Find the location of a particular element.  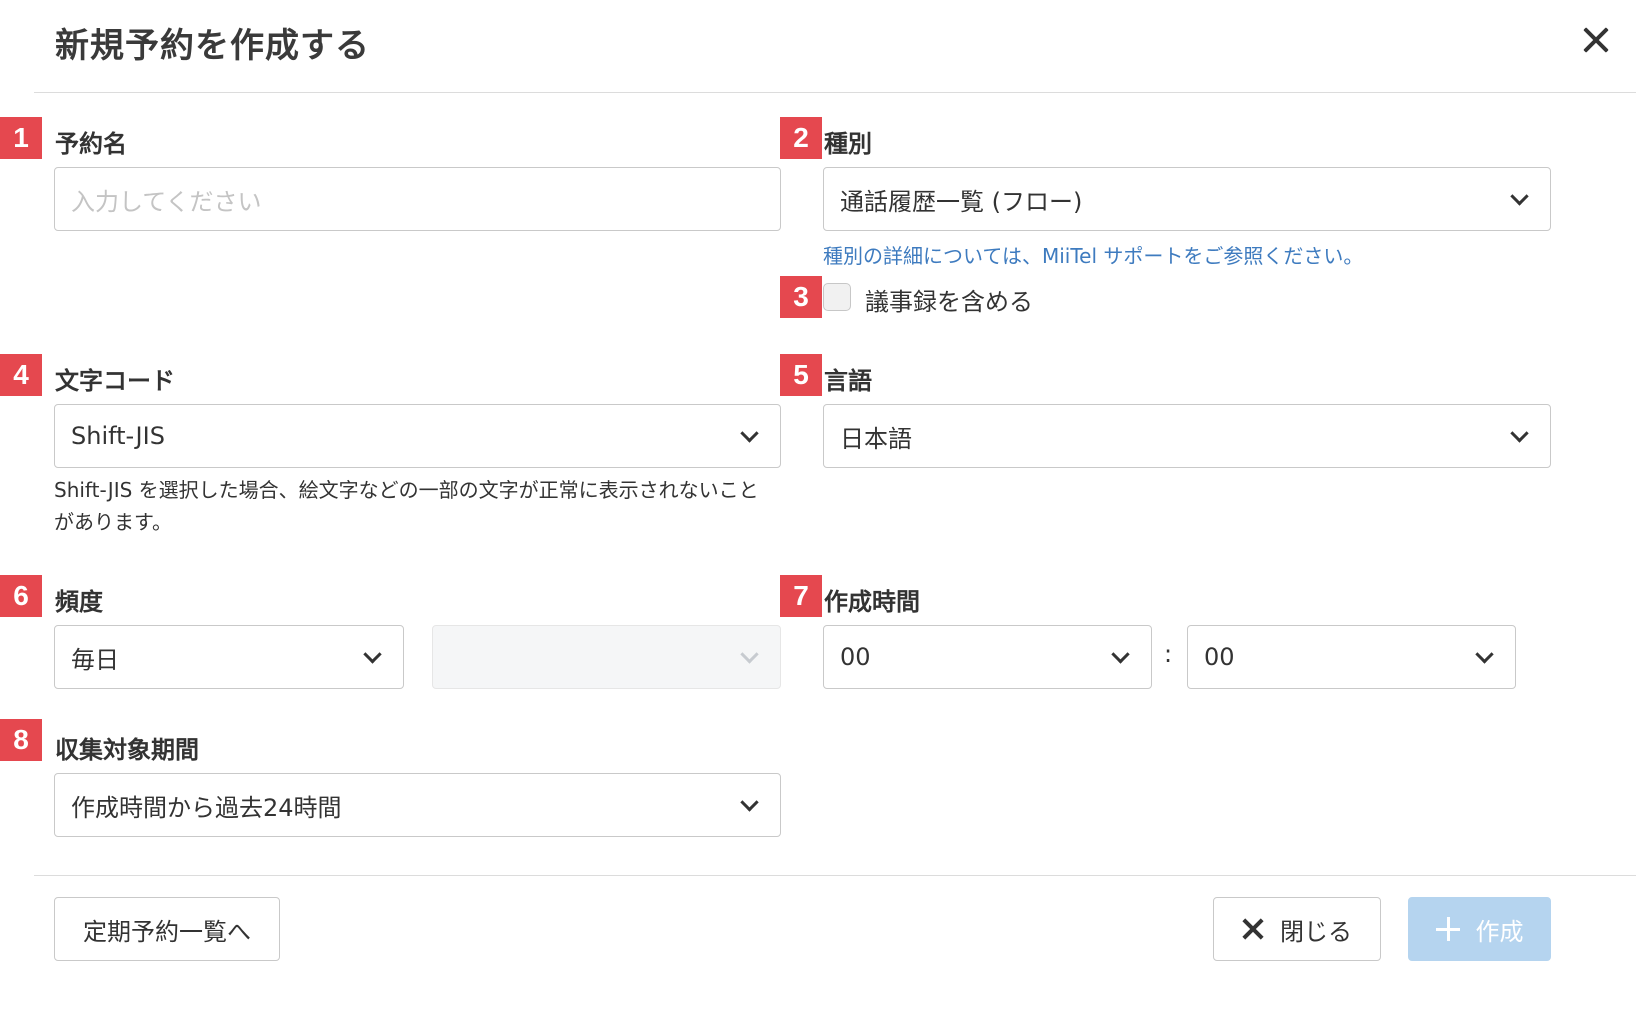

minutes-checkbox is located at coordinates (837, 297).